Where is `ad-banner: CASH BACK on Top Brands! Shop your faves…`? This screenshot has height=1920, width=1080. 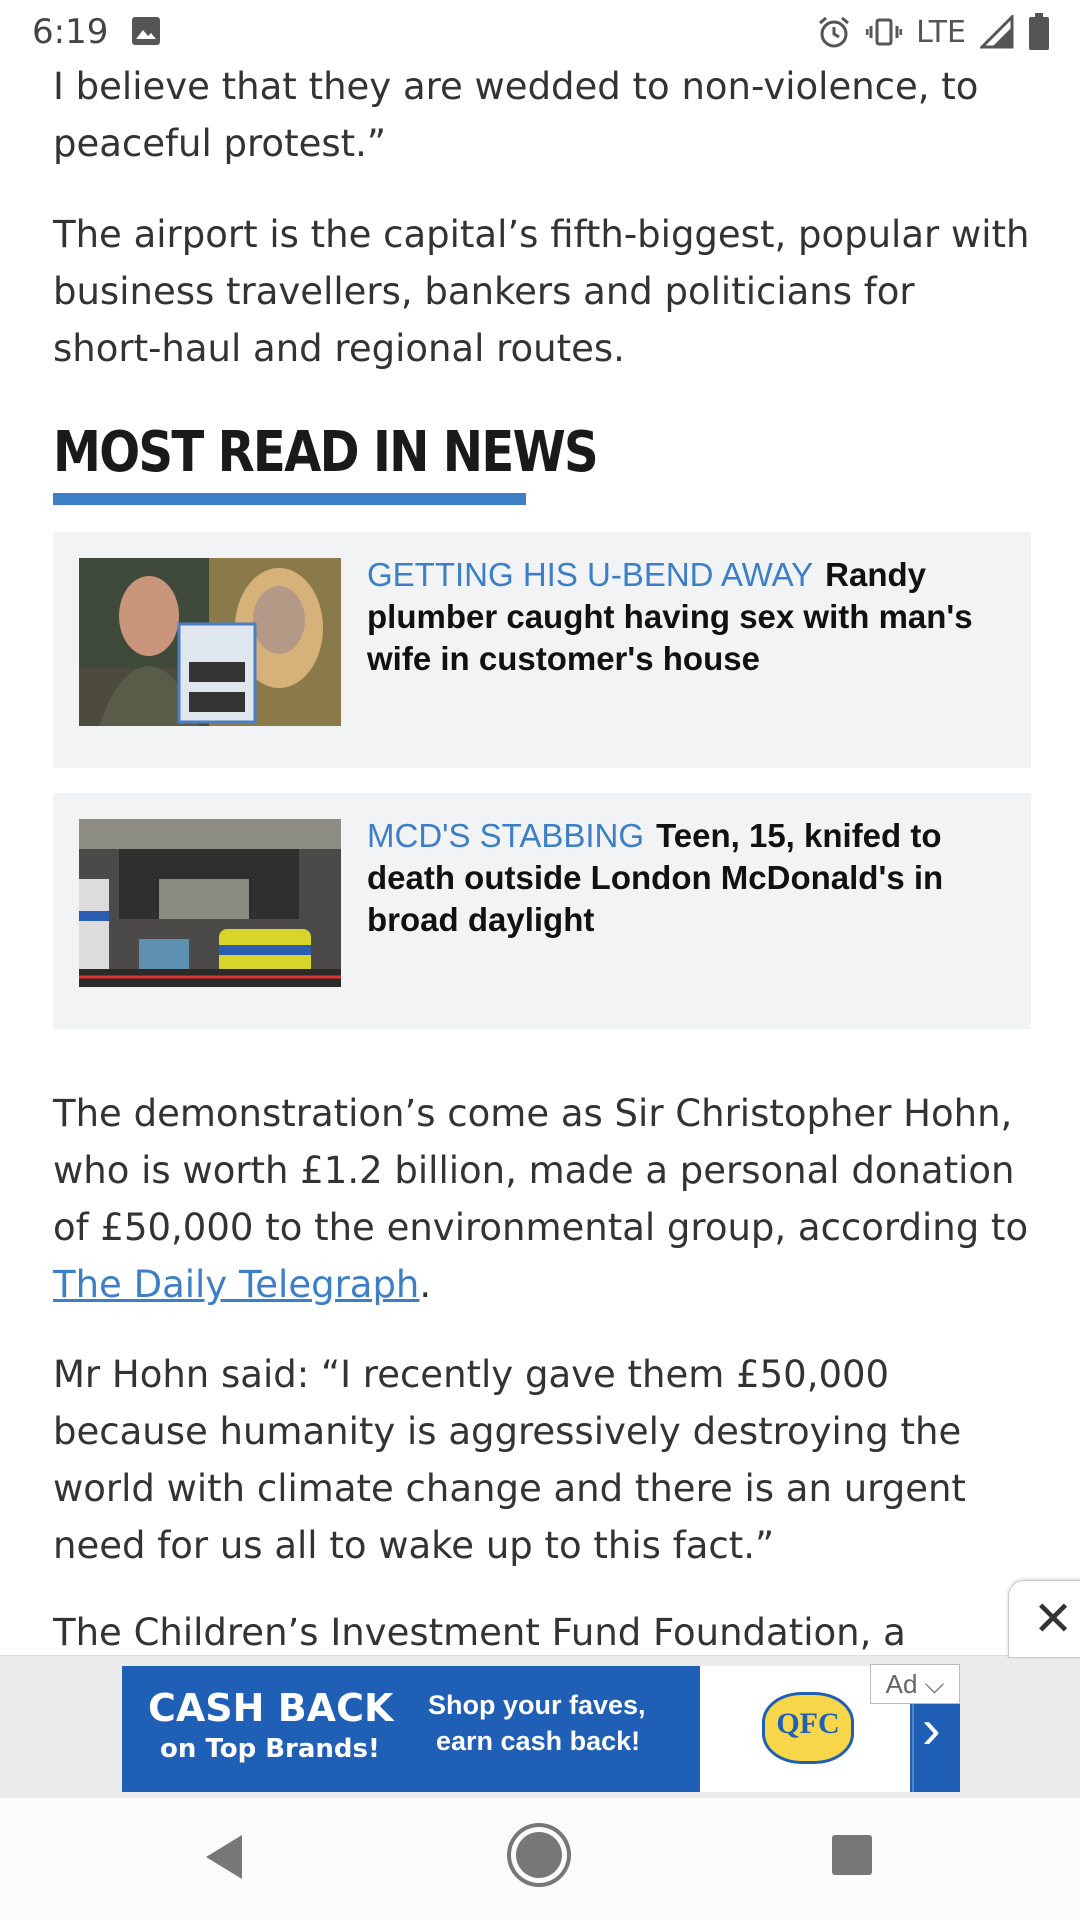
ad-banner: CASH BACK on Top Brands! Shop your faves… is located at coordinates (541, 1729).